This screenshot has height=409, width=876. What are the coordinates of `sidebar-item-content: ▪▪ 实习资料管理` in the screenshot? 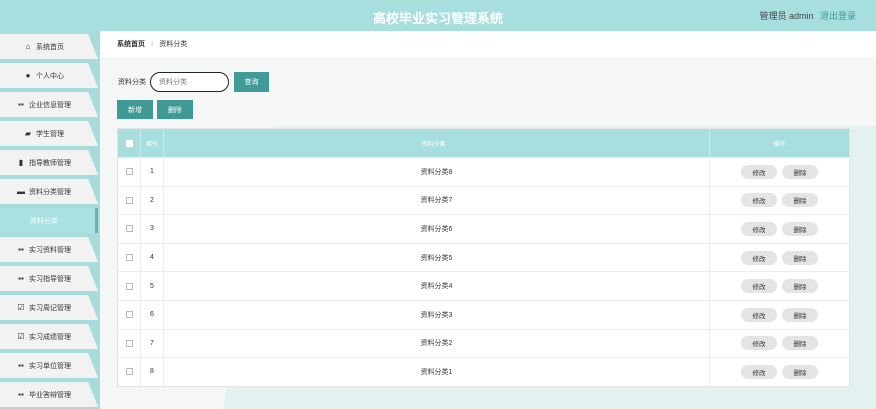 It's located at (44, 249).